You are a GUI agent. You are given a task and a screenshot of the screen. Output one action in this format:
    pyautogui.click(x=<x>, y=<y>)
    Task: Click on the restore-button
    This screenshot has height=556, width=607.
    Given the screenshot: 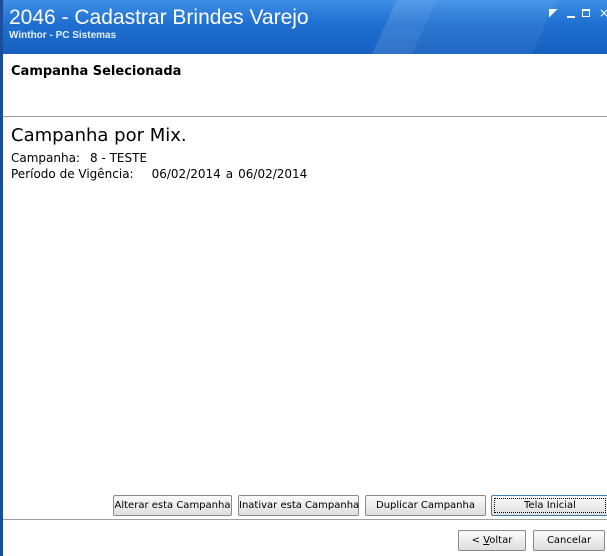 What is the action you would take?
    pyautogui.click(x=553, y=13)
    